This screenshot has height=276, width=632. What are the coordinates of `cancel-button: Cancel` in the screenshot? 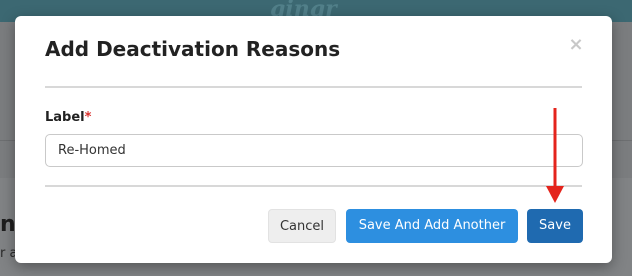 It's located at (302, 226).